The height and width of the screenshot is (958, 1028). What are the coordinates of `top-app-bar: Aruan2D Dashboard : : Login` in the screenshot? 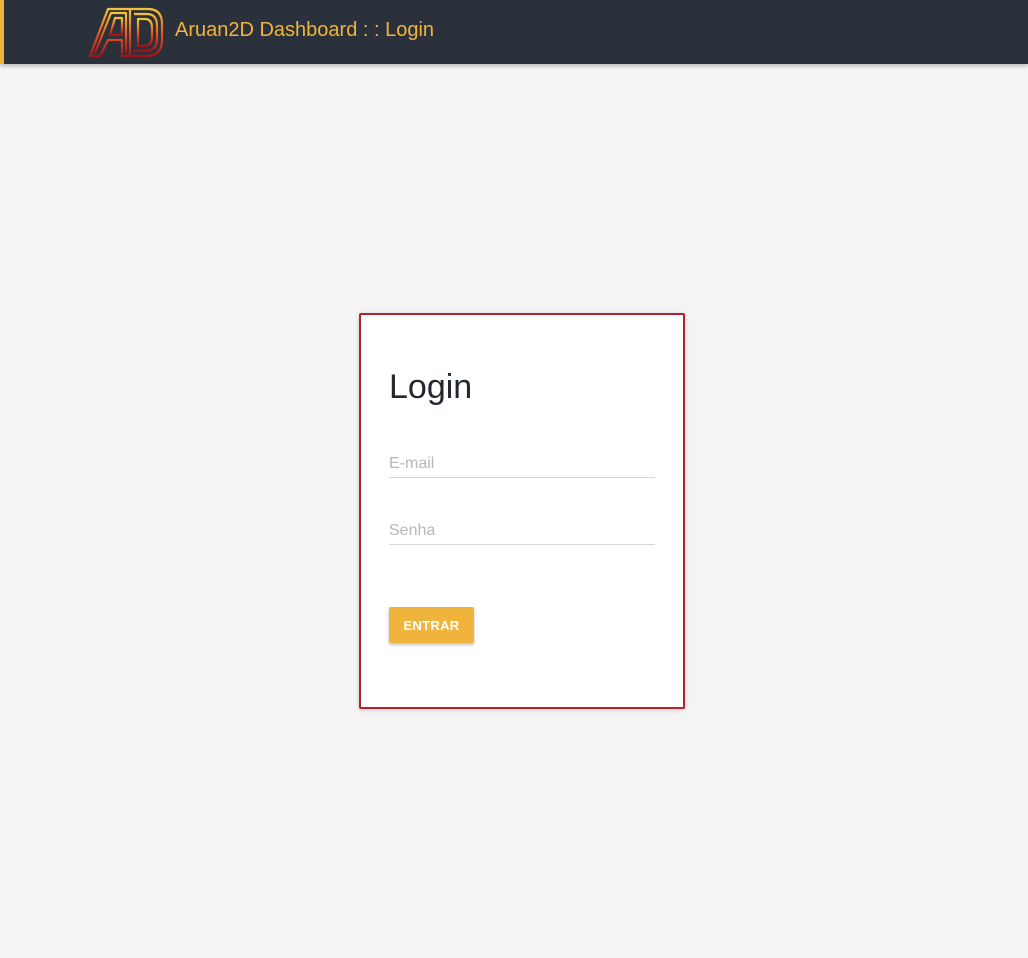 It's located at (514, 32).